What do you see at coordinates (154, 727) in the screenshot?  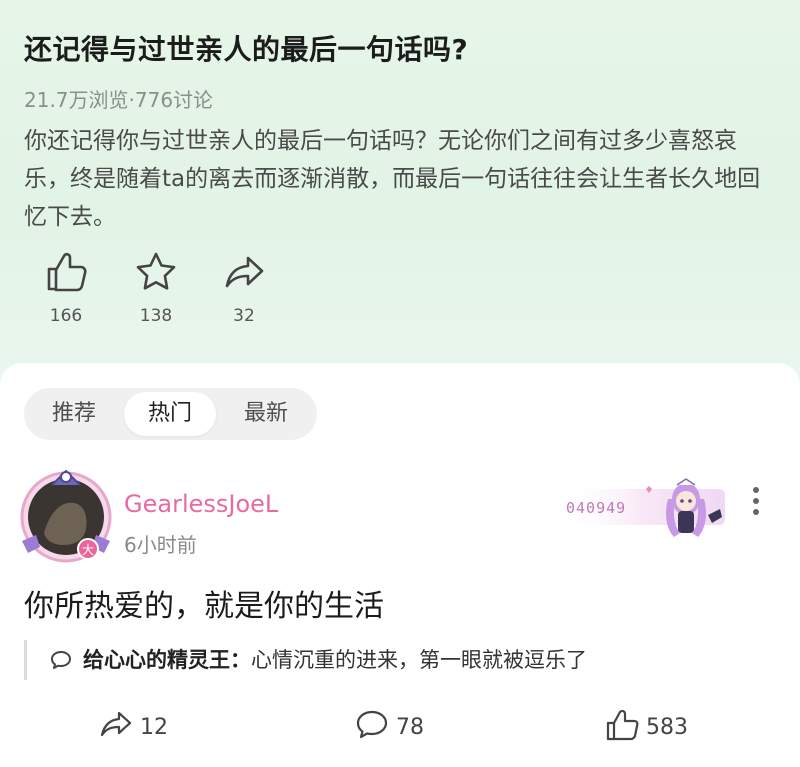 I see `share-count: 12` at bounding box center [154, 727].